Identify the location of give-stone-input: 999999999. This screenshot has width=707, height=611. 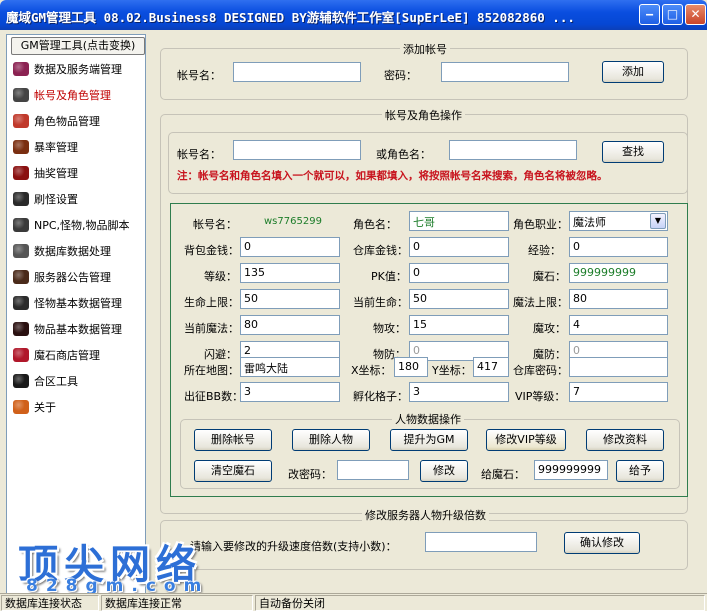
(571, 470).